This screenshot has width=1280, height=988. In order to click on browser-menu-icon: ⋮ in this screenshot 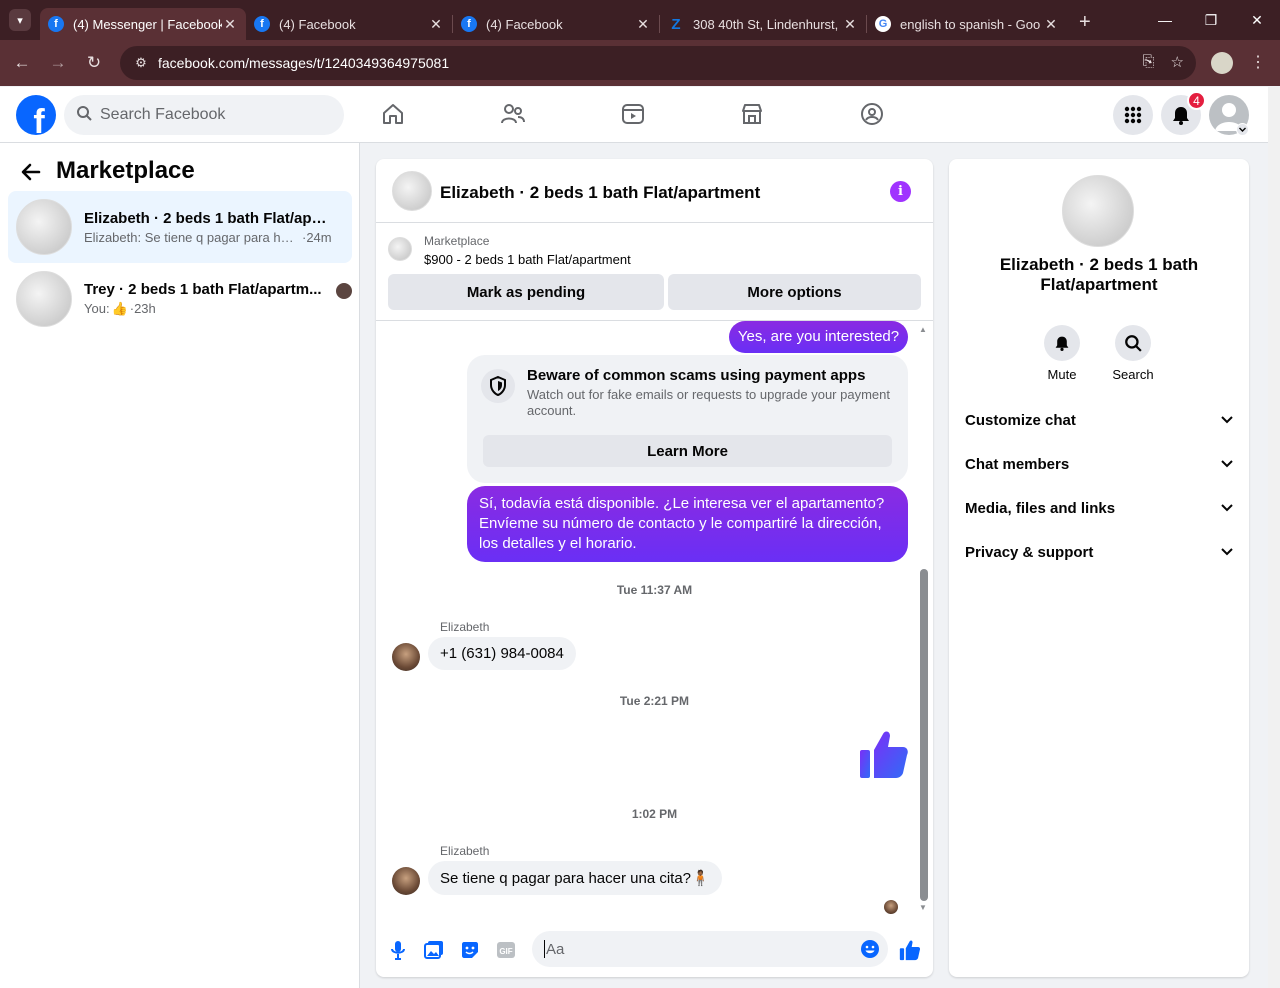, I will do `click(1258, 62)`.